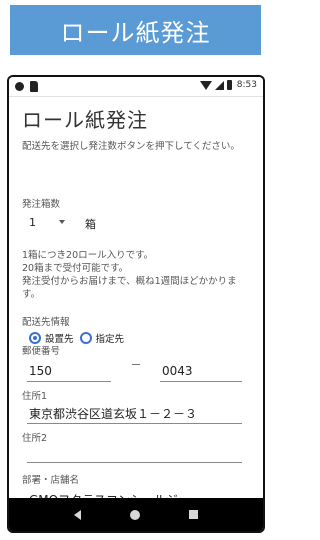 This screenshot has height=540, width=320. Describe the element at coordinates (246, 85) in the screenshot. I see `status-clock: 8:53` at that location.